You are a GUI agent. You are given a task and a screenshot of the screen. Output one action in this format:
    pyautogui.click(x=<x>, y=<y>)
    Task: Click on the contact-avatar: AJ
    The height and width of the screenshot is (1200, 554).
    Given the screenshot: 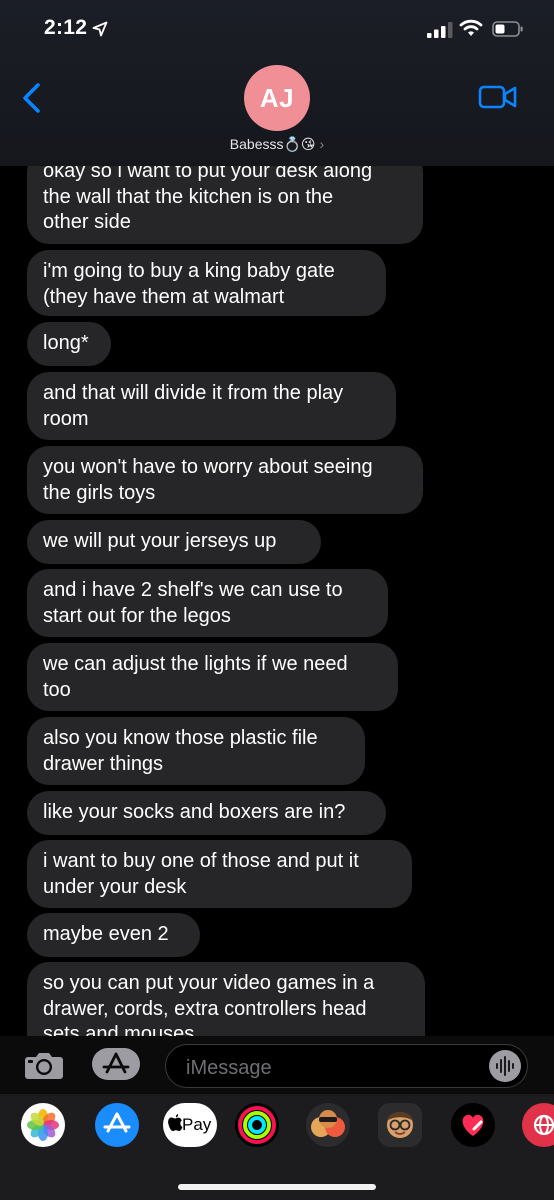 What is the action you would take?
    pyautogui.click(x=277, y=98)
    